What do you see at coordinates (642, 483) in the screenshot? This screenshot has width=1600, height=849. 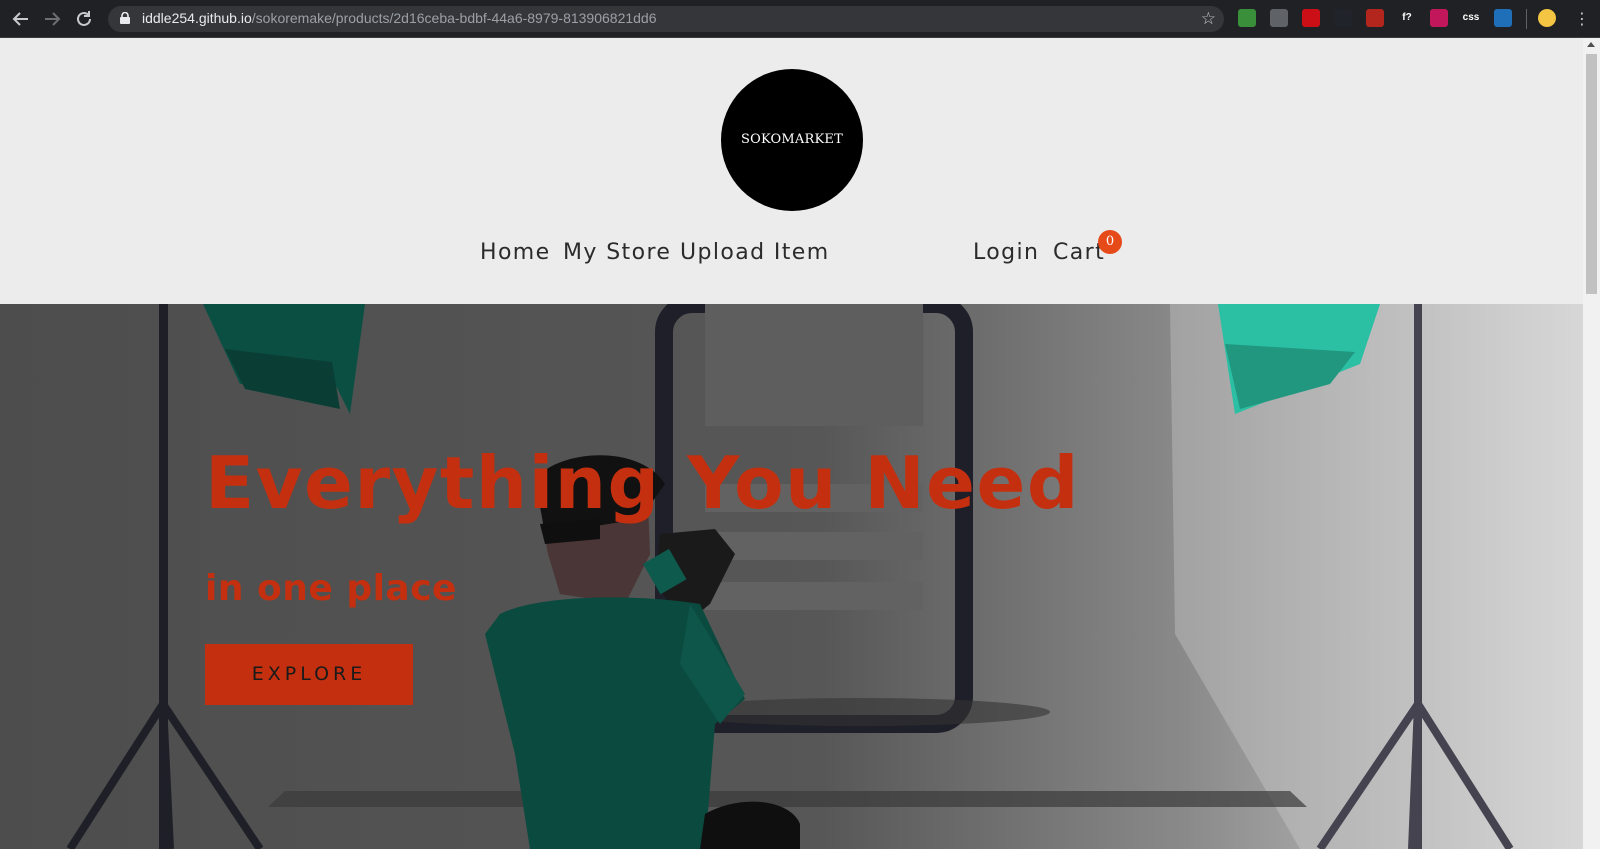 I see `hero-title: Everything You Need` at bounding box center [642, 483].